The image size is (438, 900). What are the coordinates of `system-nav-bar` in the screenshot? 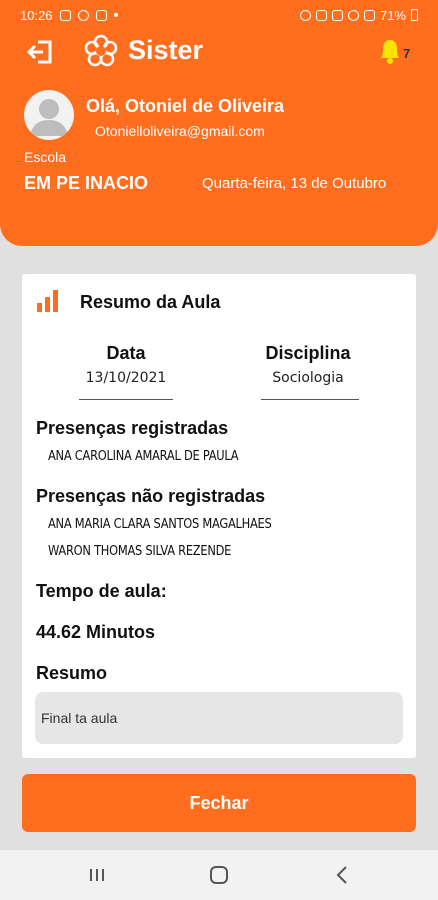 It's located at (219, 875).